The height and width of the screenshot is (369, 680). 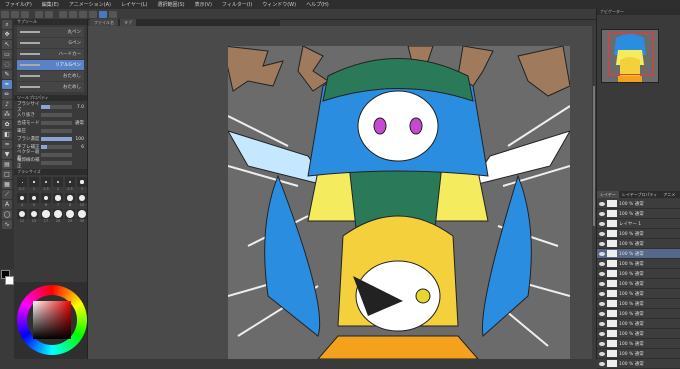 What do you see at coordinates (669, 194) in the screenshot?
I see `panel-tab: アニメ` at bounding box center [669, 194].